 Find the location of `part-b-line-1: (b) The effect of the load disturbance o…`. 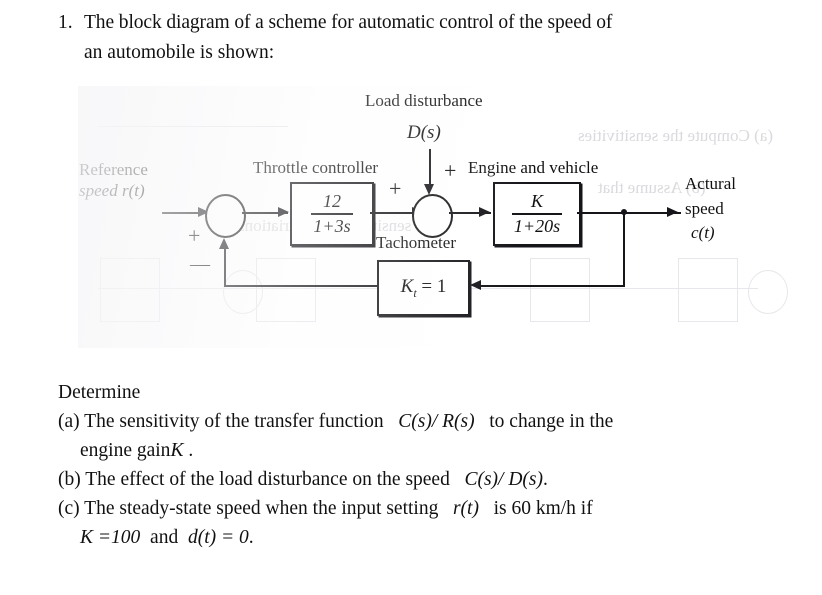

part-b-line-1: (b) The effect of the load disturbance o… is located at coordinates (433, 479).